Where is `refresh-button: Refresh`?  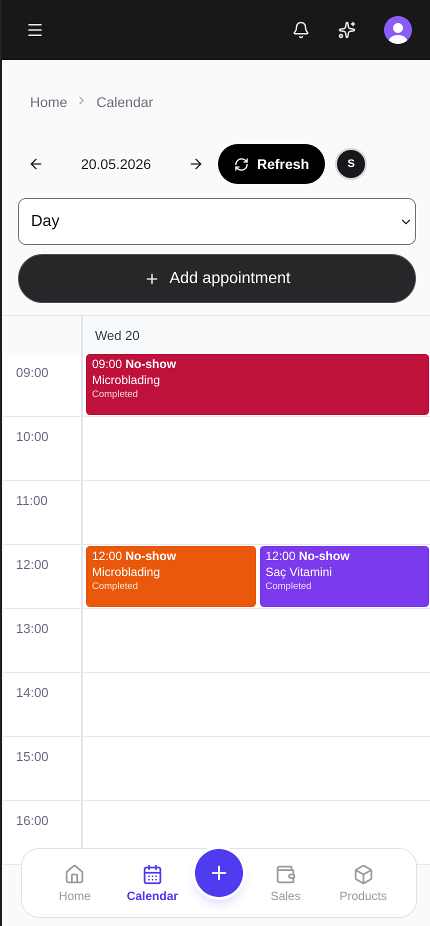
refresh-button: Refresh is located at coordinates (272, 164).